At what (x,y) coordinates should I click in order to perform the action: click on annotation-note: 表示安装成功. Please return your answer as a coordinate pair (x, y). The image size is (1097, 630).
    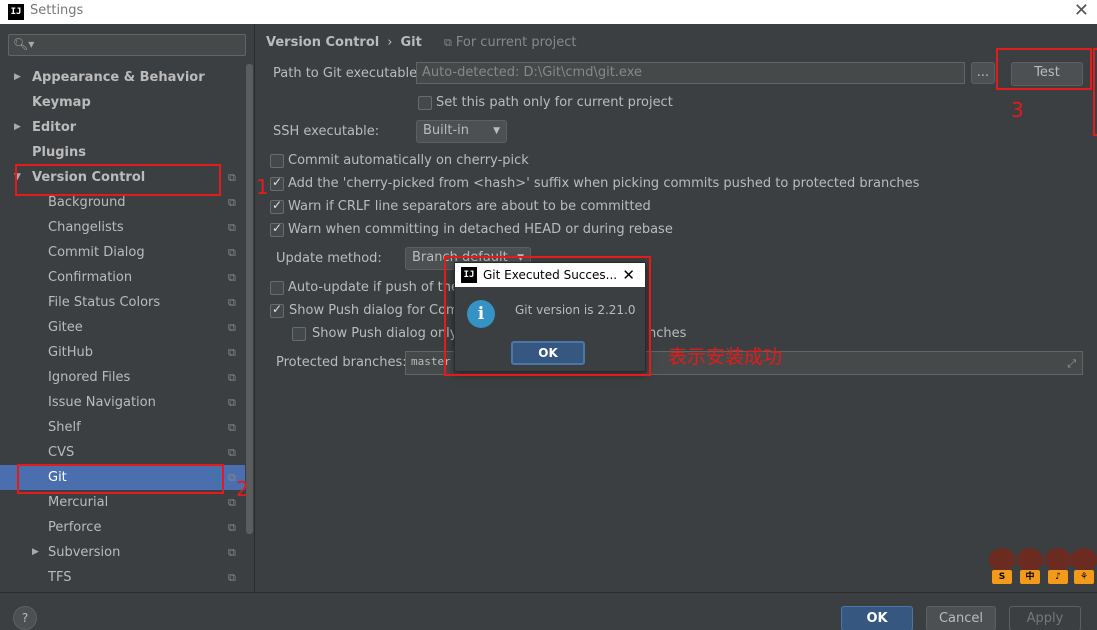
    Looking at the image, I should click on (725, 357).